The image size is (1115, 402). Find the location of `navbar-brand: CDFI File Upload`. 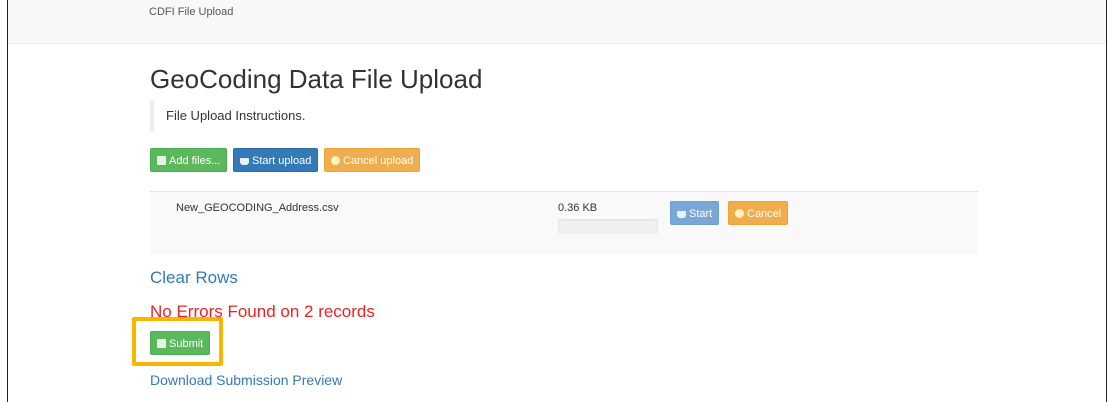

navbar-brand: CDFI File Upload is located at coordinates (191, 12).